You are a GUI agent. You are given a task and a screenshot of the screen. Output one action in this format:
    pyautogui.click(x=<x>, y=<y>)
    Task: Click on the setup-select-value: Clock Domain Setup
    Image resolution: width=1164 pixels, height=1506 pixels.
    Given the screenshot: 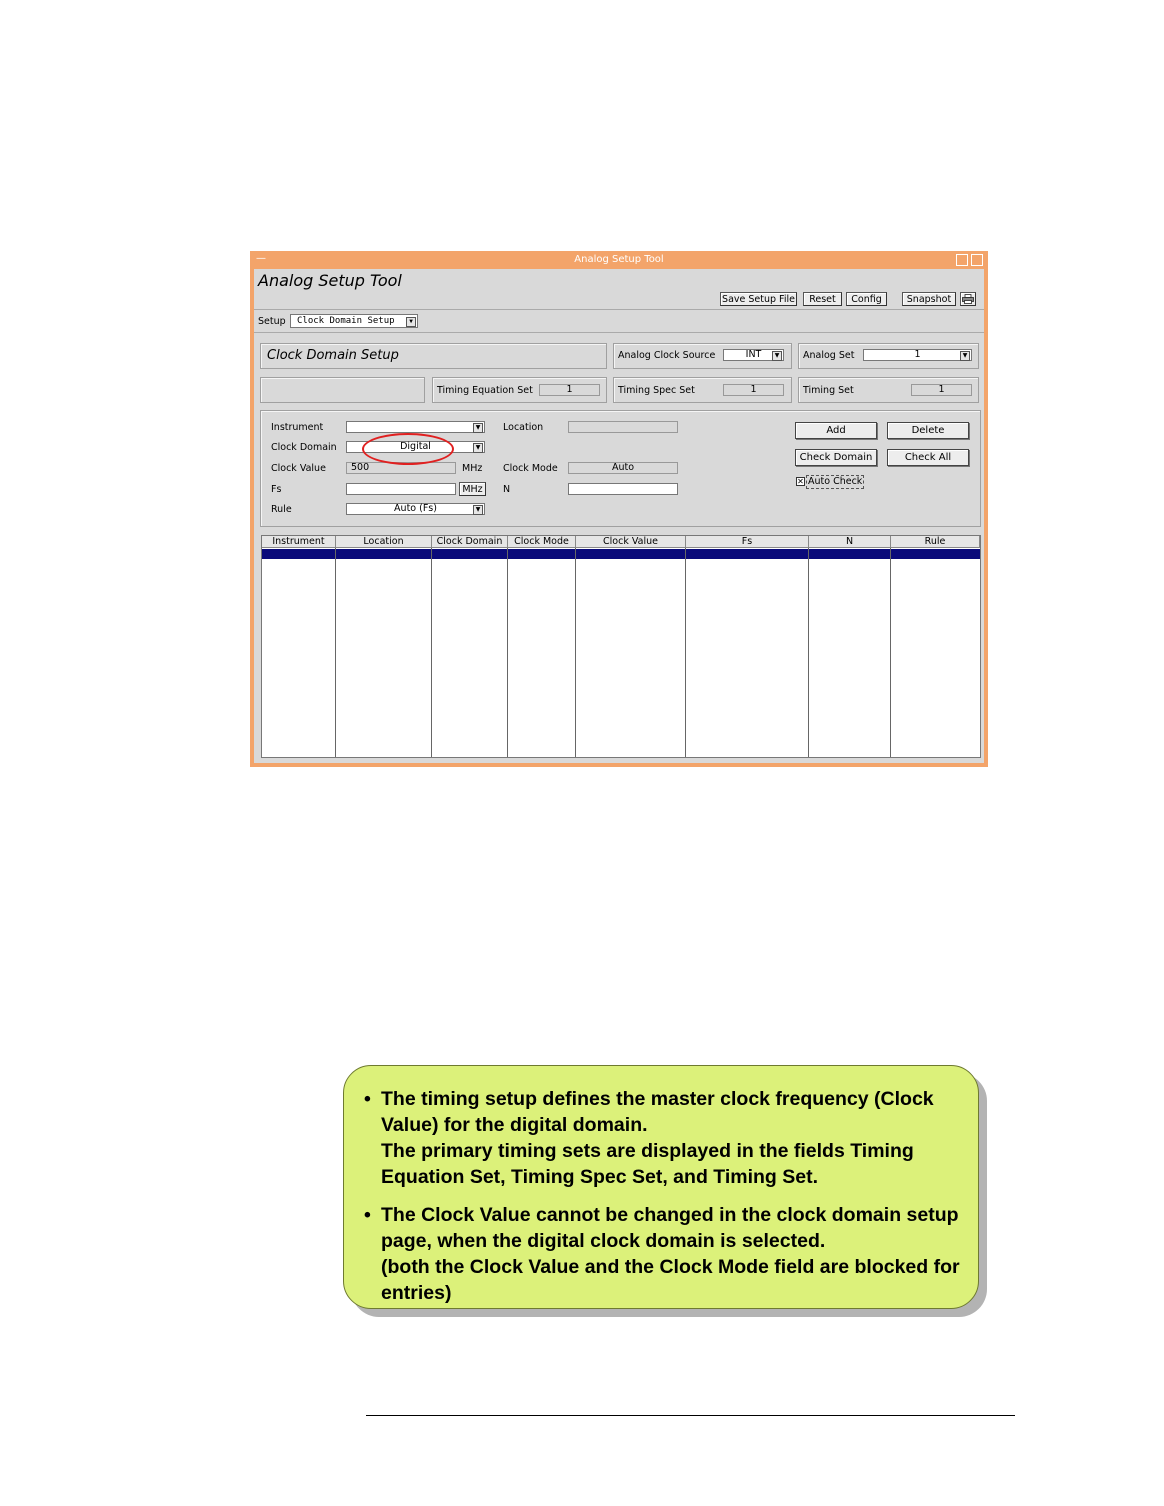 What is the action you would take?
    pyautogui.click(x=346, y=321)
    